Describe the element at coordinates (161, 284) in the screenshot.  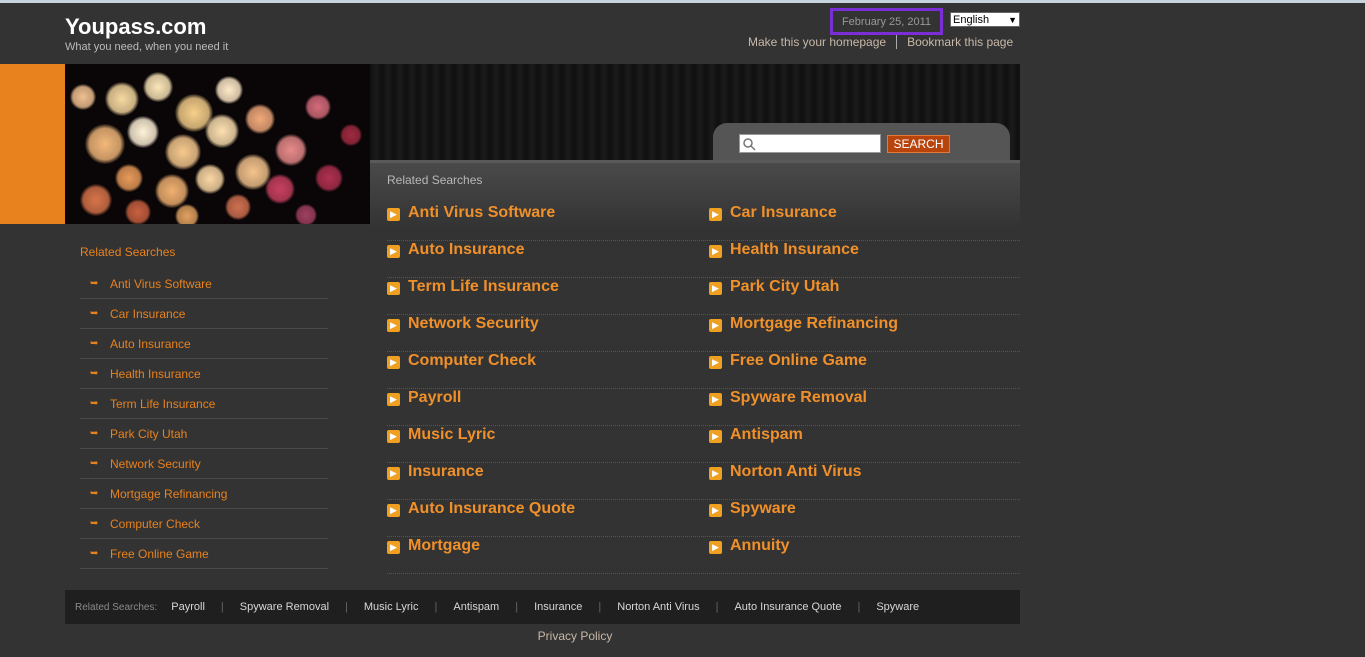
I see `sidebar-item-label: Anti Virus Software` at that location.